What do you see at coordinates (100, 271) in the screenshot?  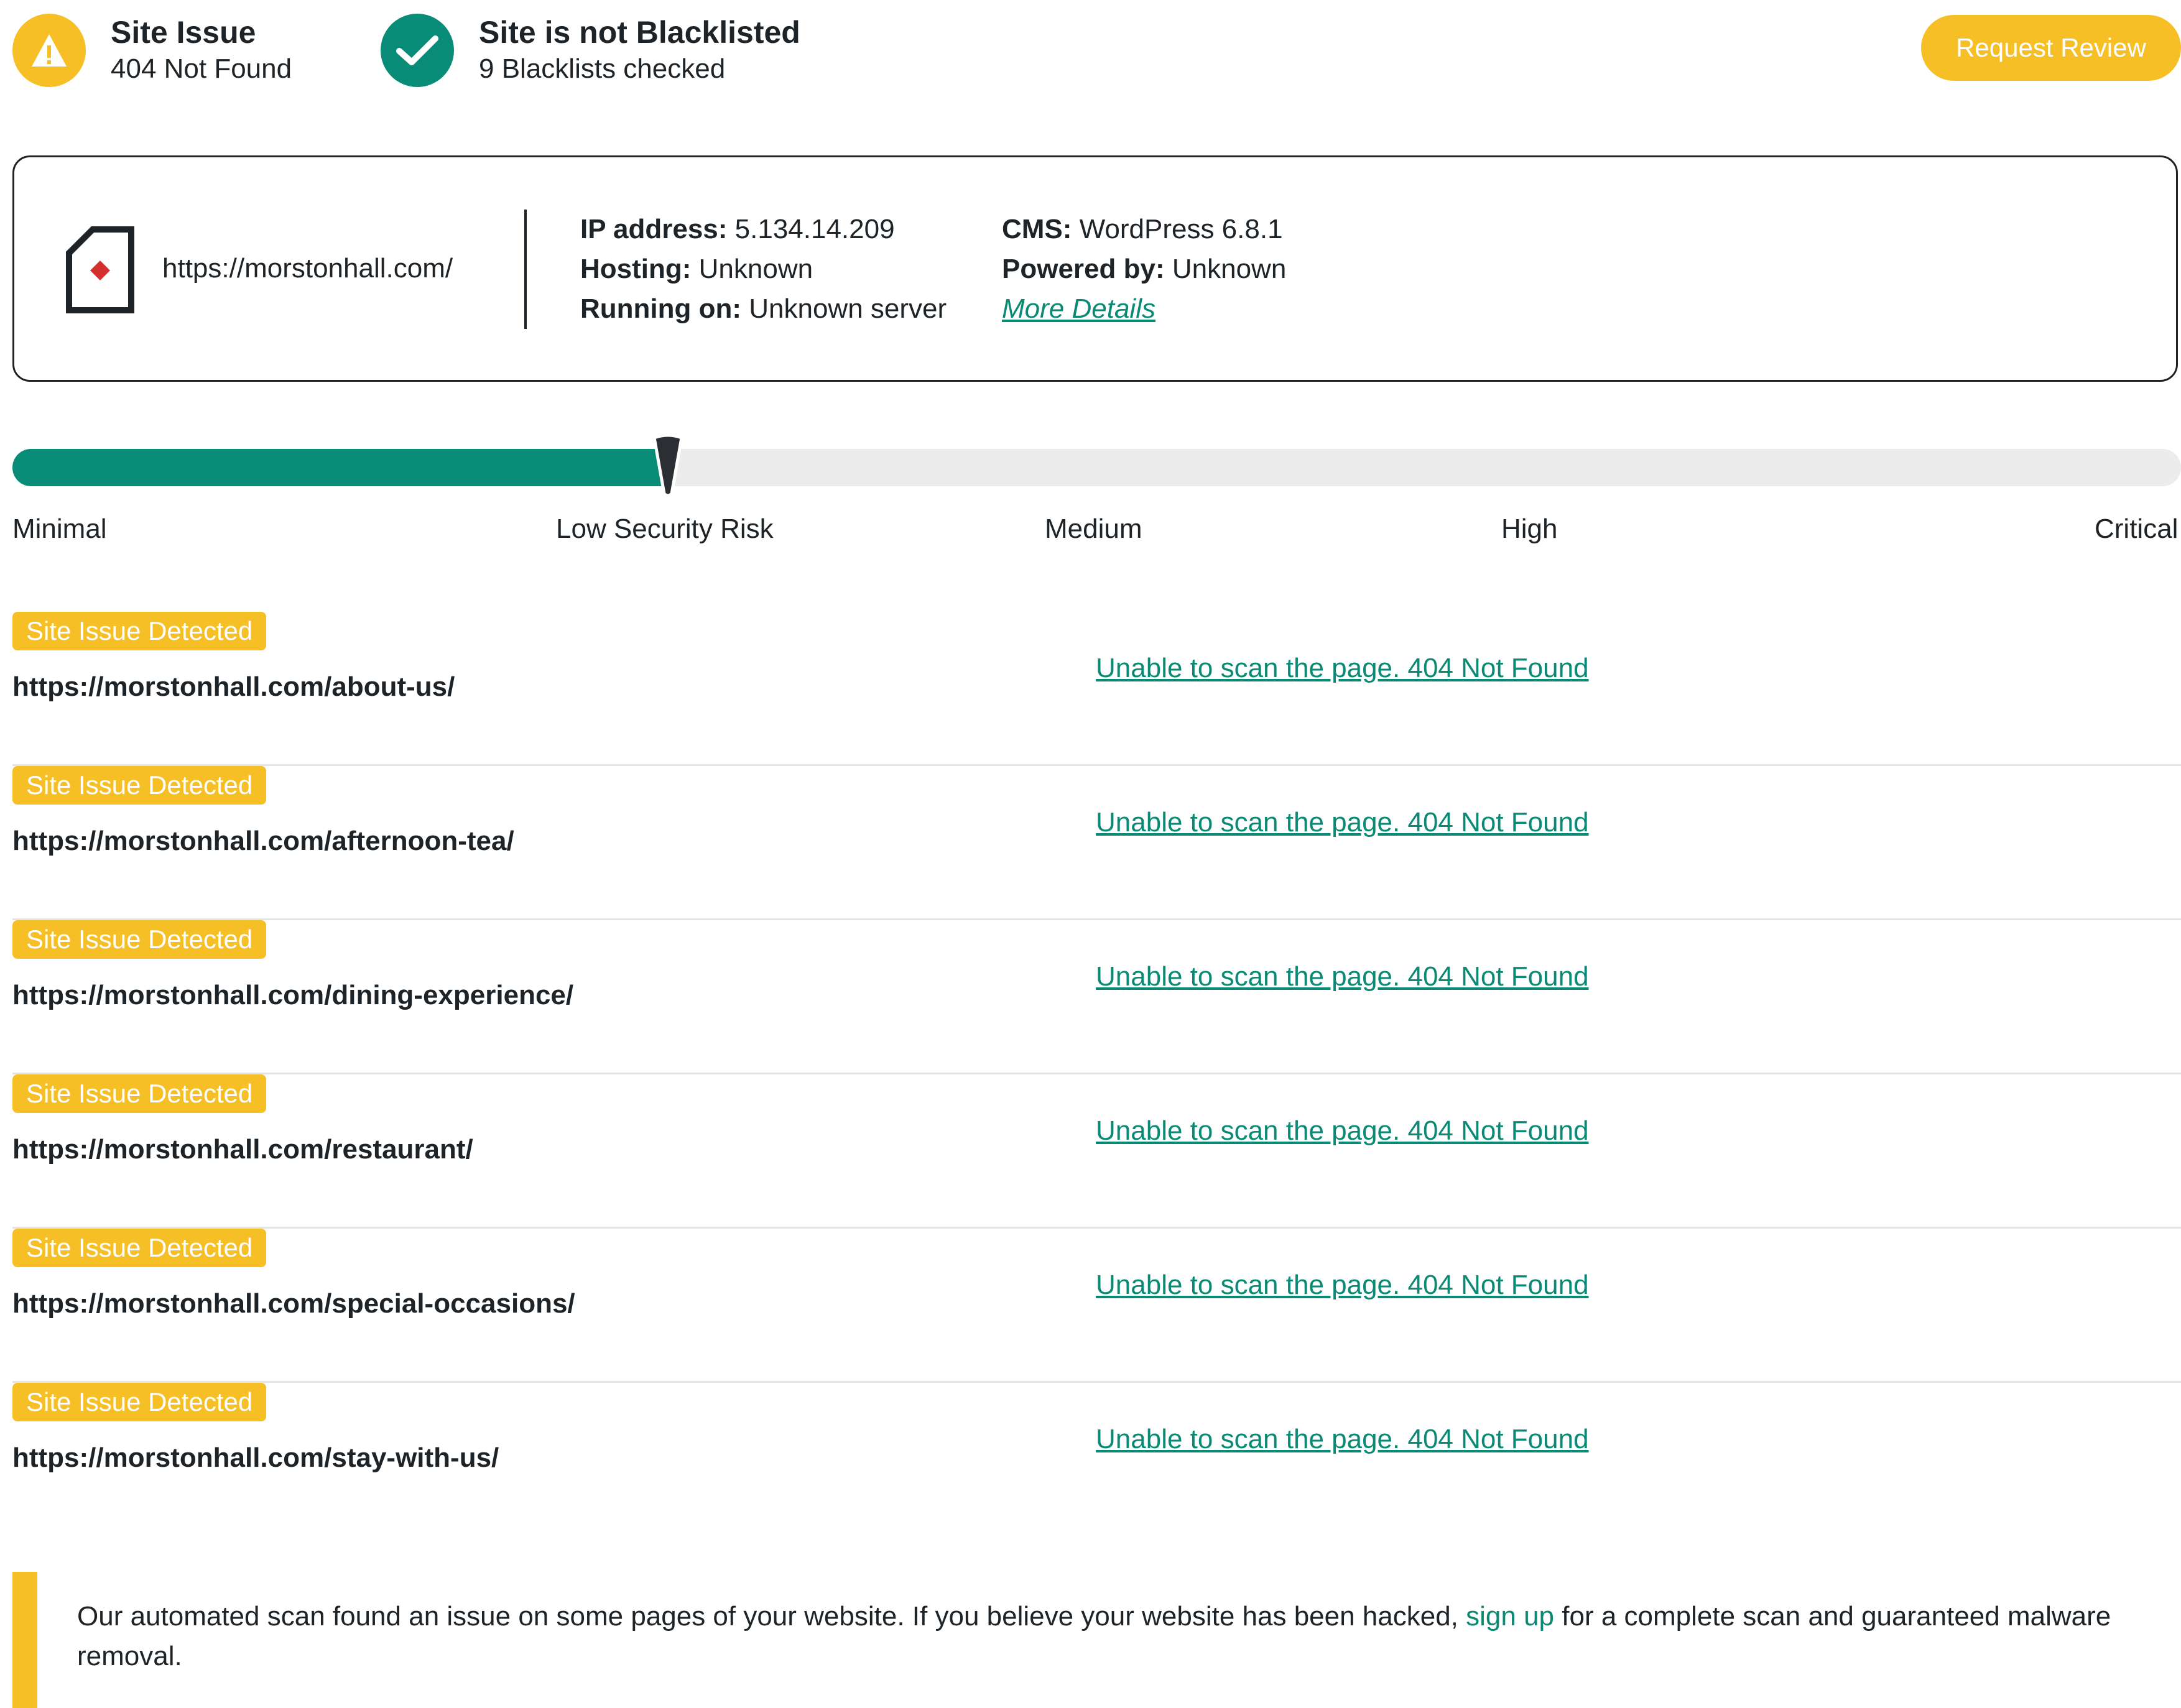 I see `site-file-icon` at bounding box center [100, 271].